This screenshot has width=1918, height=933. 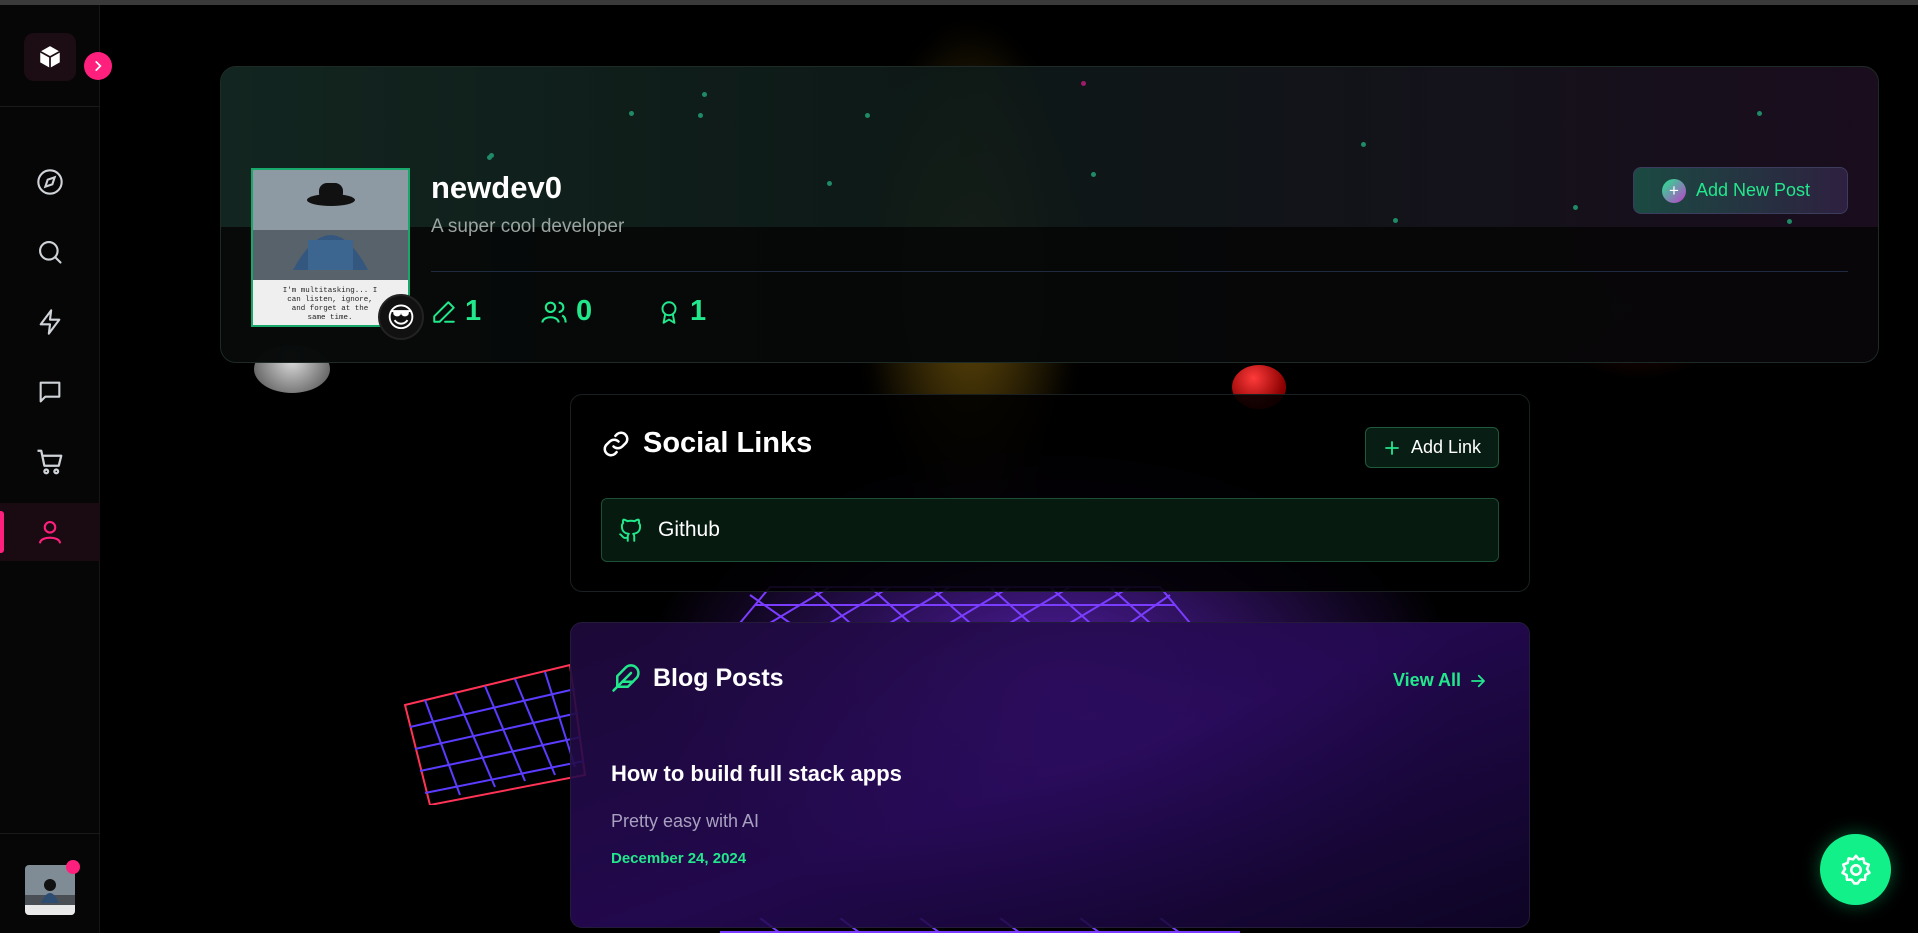 I want to click on sidebar-item-explore, so click(x=50, y=182).